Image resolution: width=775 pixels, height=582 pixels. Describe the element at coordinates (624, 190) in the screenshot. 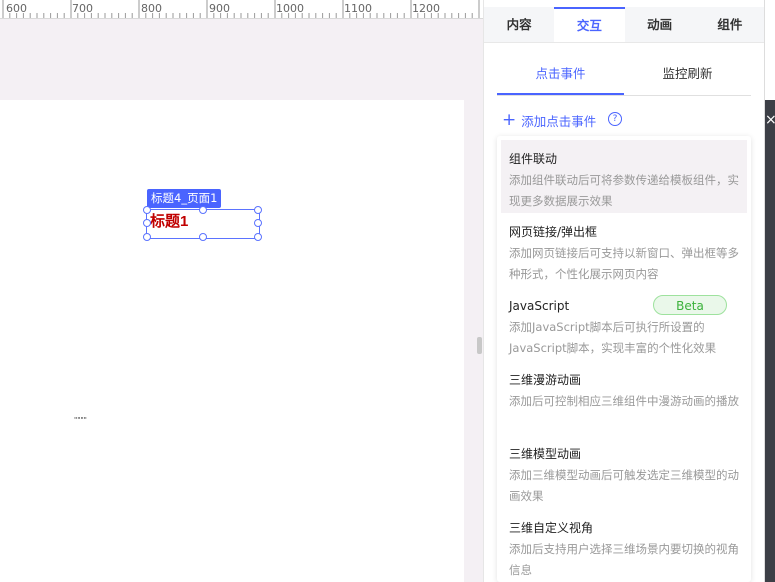

I see `option-description: 添加组件联动后可将参数传递给模板组件，实现更多数据展示效果` at that location.